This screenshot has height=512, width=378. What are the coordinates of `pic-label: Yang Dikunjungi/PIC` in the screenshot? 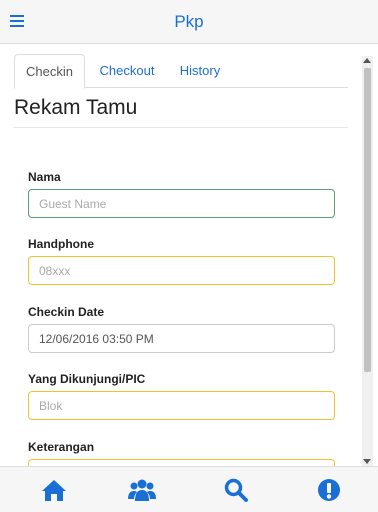 It's located at (87, 379).